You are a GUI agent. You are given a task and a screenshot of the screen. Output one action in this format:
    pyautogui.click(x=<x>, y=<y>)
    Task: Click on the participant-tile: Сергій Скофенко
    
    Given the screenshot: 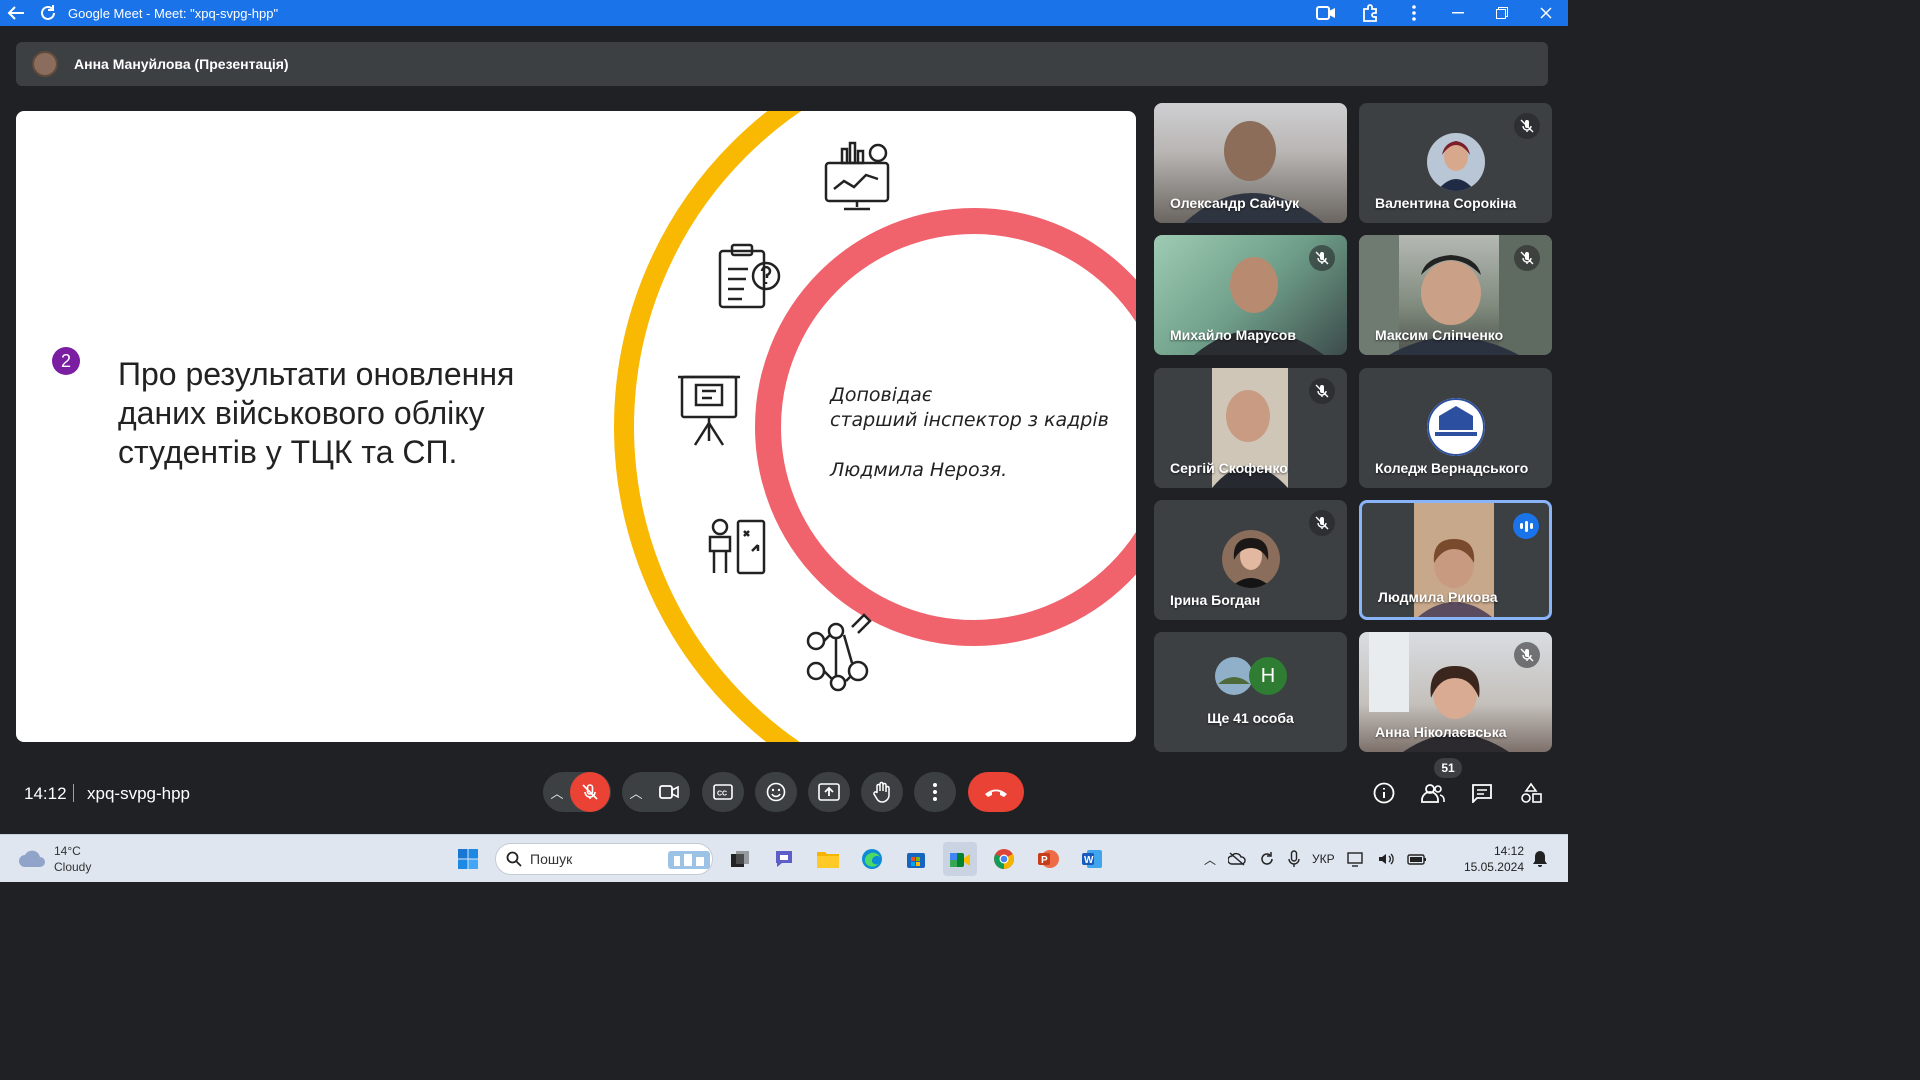 What is the action you would take?
    pyautogui.click(x=1250, y=428)
    